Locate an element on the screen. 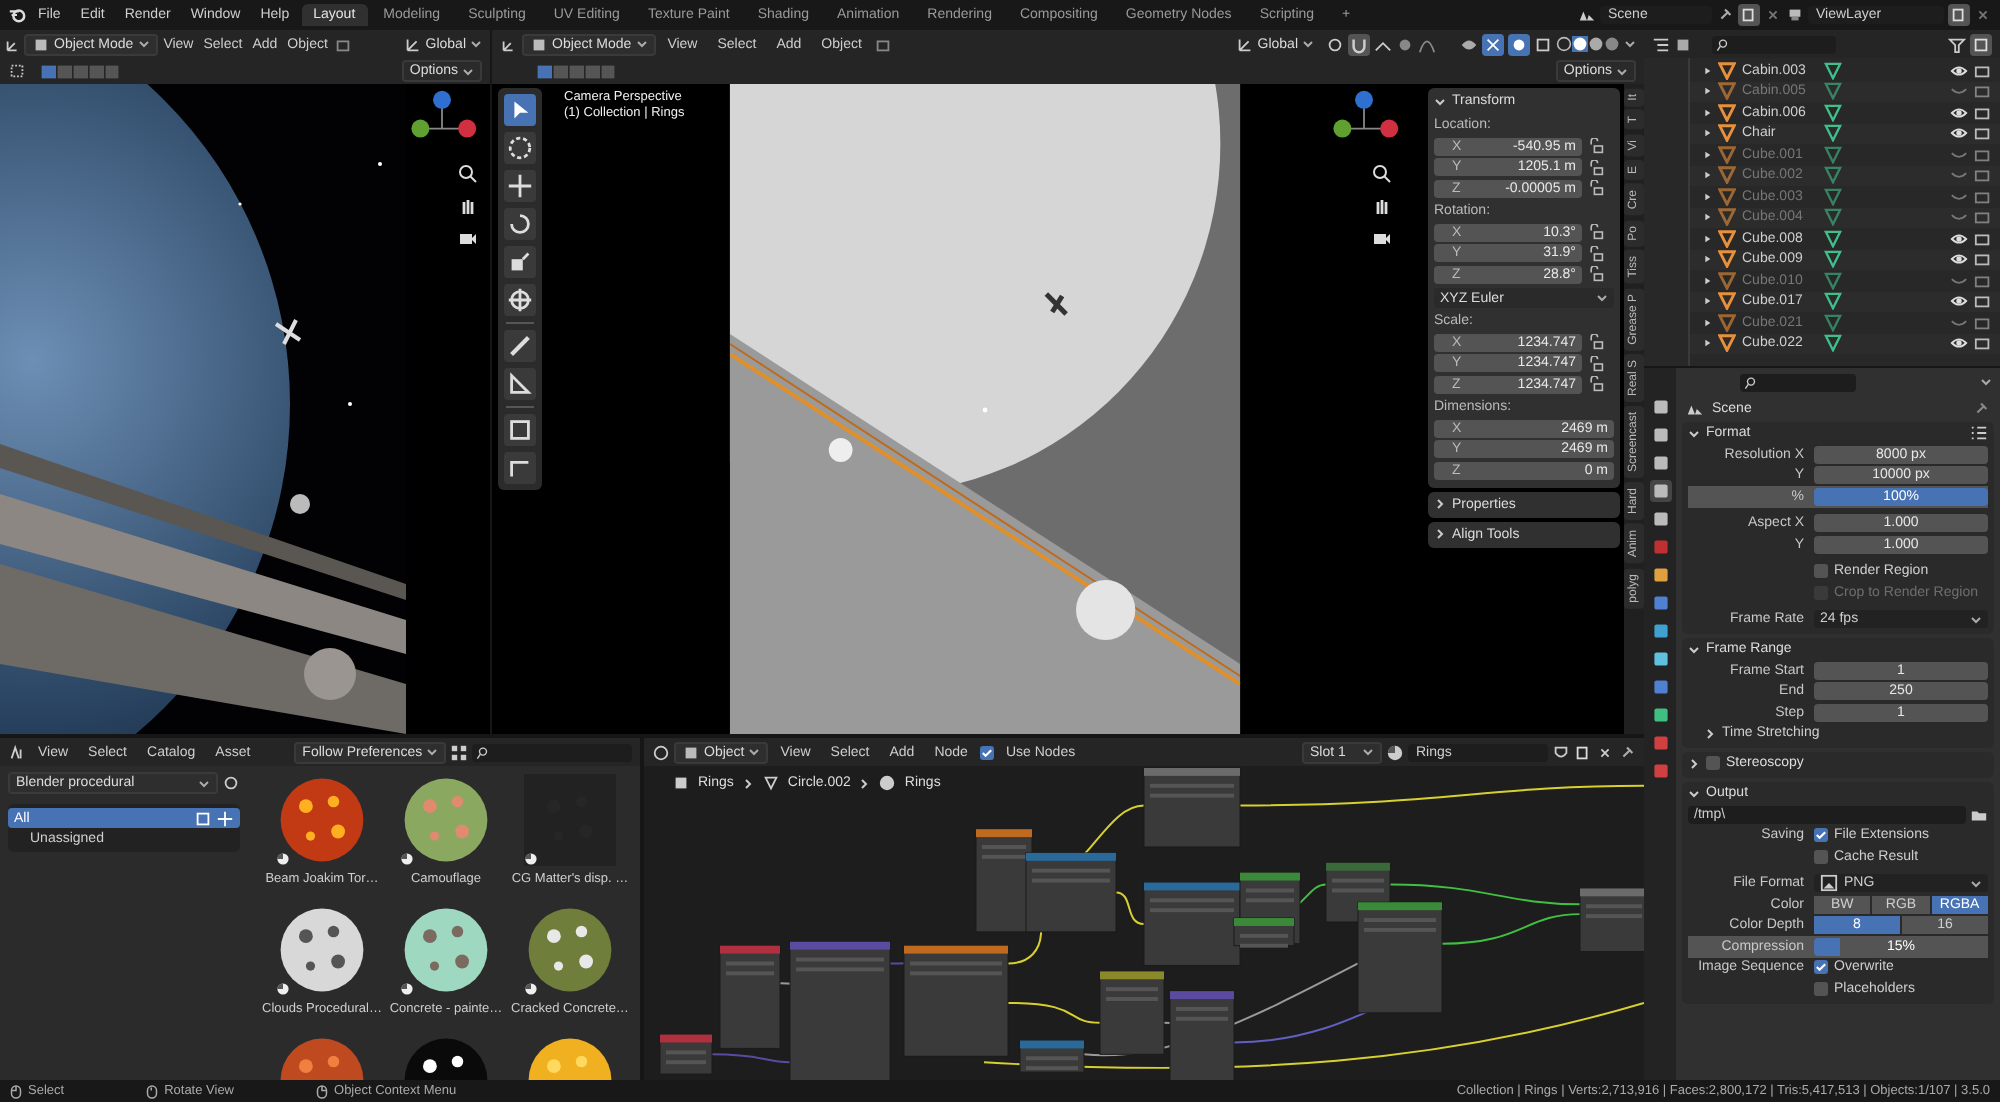  xray-icon is located at coordinates (1543, 44).